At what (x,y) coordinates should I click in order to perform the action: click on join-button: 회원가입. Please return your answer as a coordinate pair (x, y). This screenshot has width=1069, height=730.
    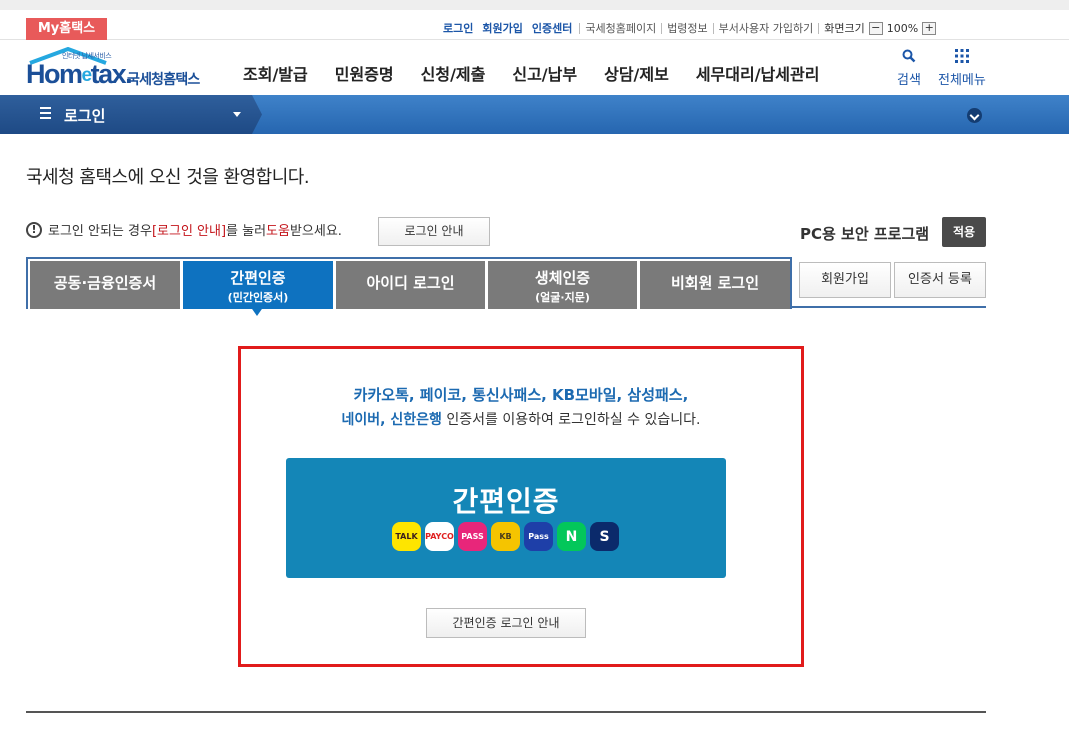
    Looking at the image, I should click on (845, 280).